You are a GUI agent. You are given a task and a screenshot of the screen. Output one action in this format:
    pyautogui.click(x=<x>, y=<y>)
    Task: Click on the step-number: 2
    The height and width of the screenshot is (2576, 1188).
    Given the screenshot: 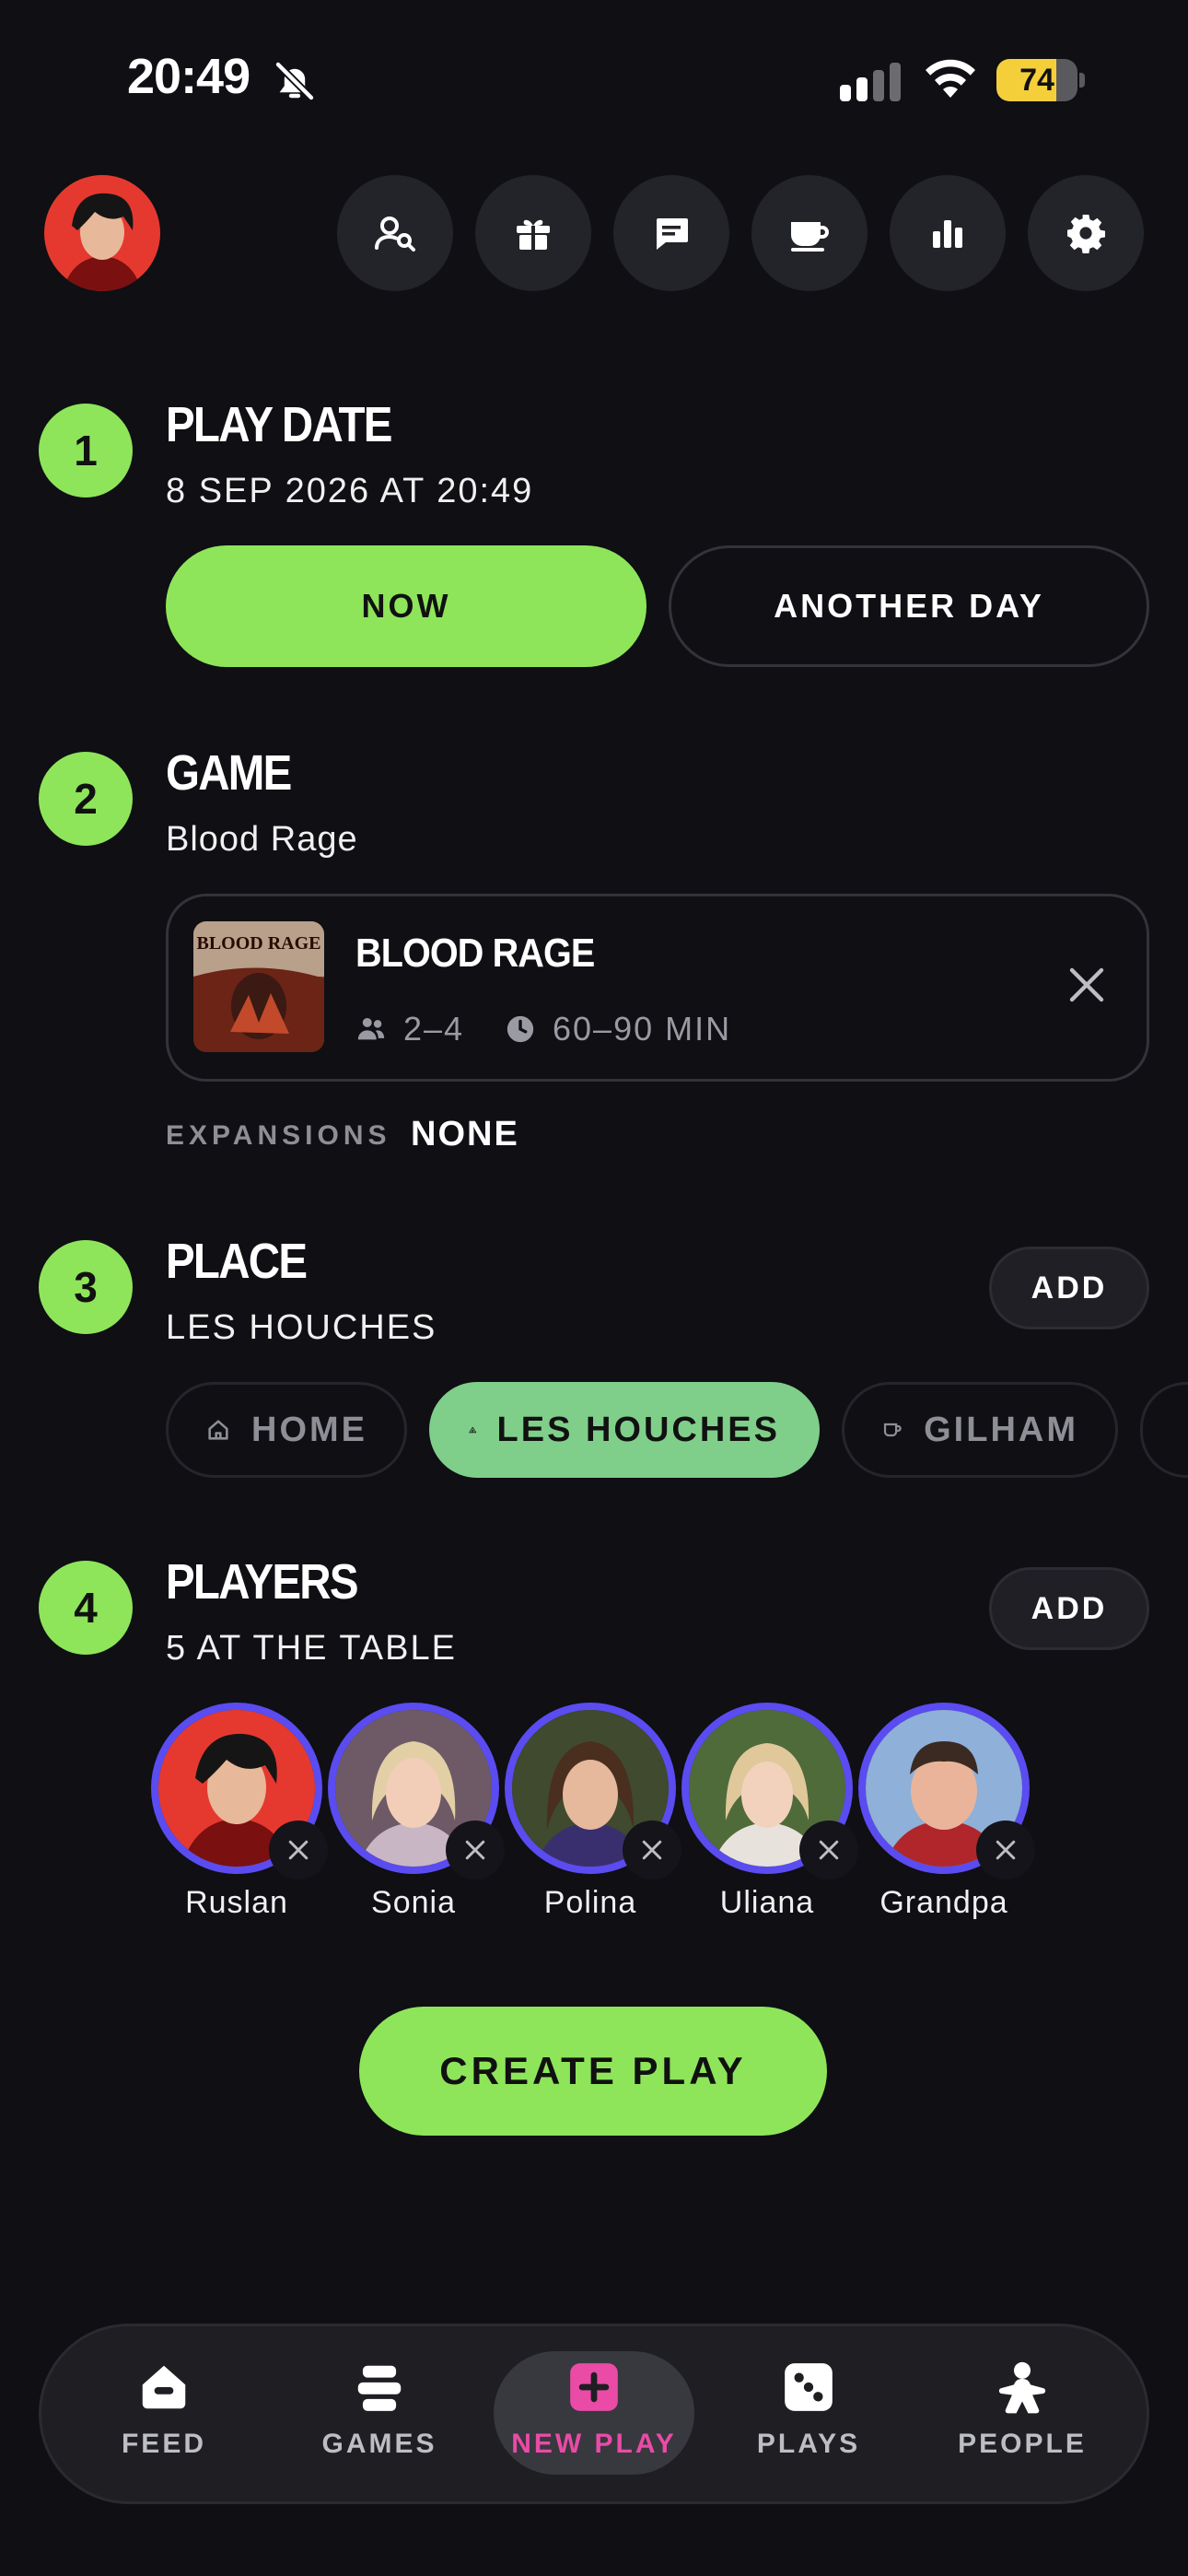 What is the action you would take?
    pyautogui.click(x=86, y=799)
    